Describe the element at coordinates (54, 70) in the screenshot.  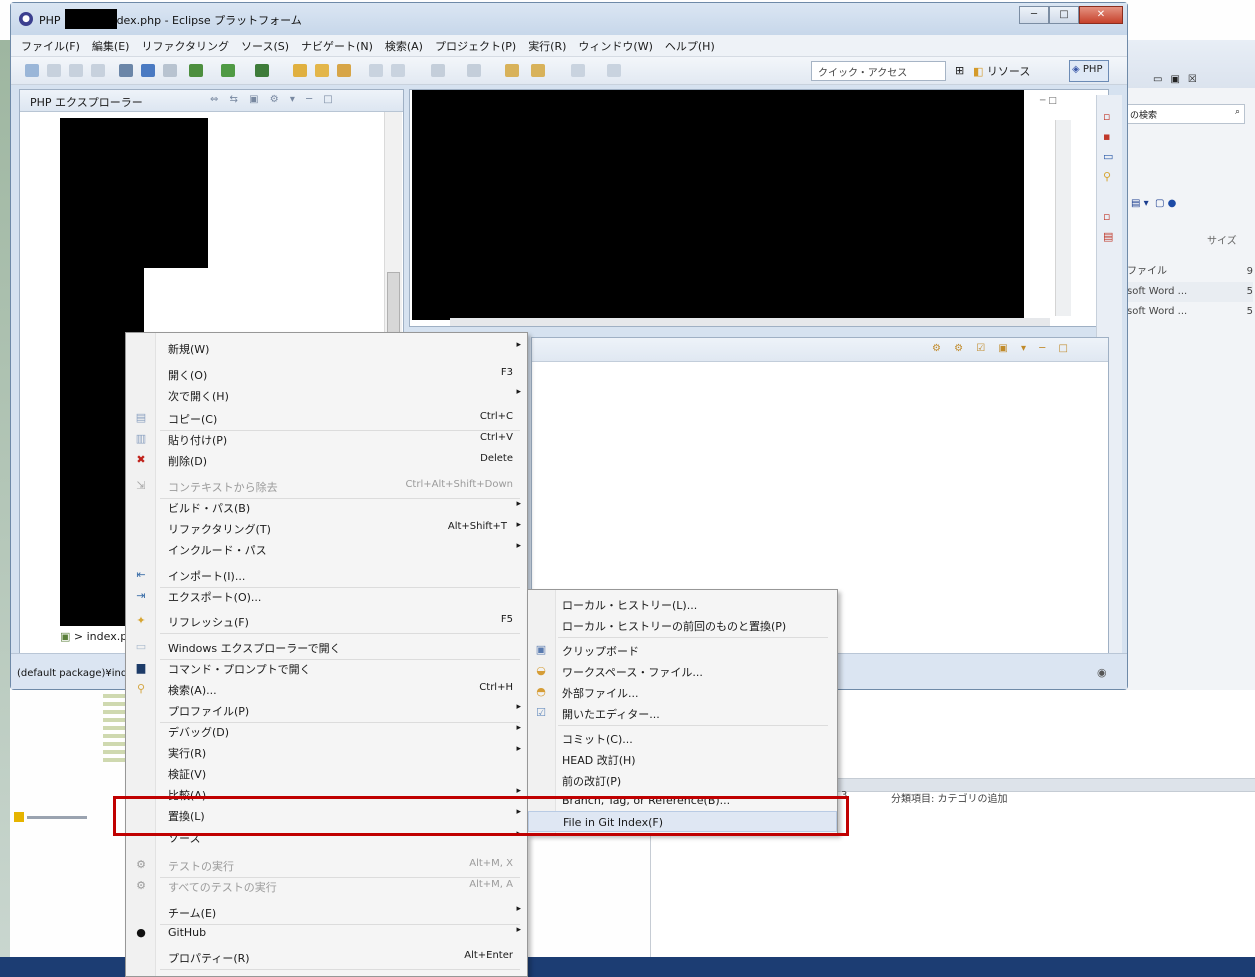
I see `save-icon` at that location.